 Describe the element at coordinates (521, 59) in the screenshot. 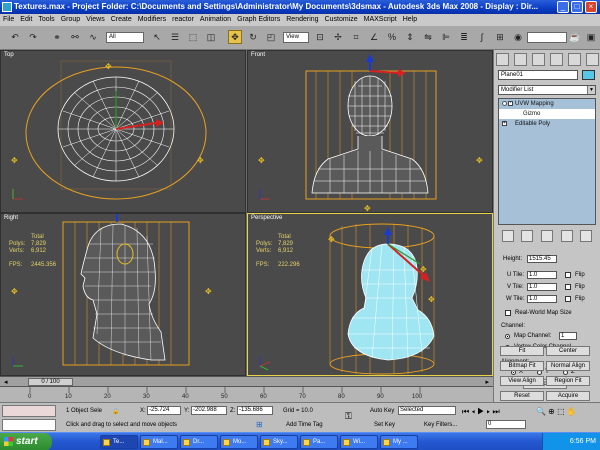

I see `modify-tab-icon` at that location.